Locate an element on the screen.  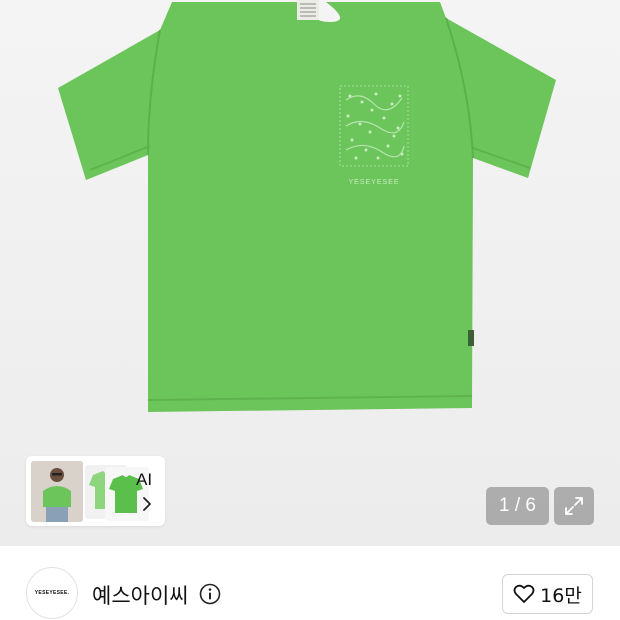
image-counter: 1 / 6 is located at coordinates (517, 506).